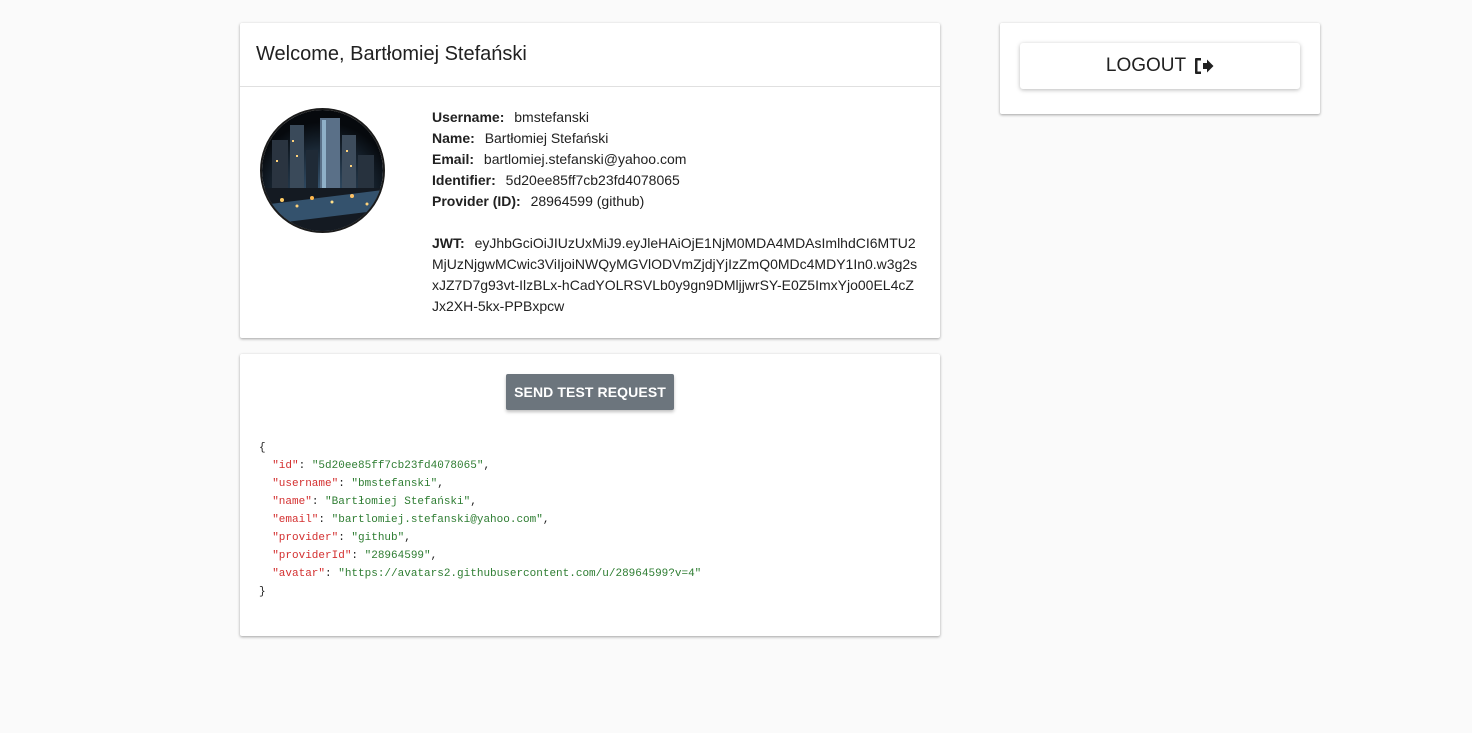 The image size is (1472, 733). Describe the element at coordinates (551, 117) in the screenshot. I see `username-value: bmstefanski` at that location.